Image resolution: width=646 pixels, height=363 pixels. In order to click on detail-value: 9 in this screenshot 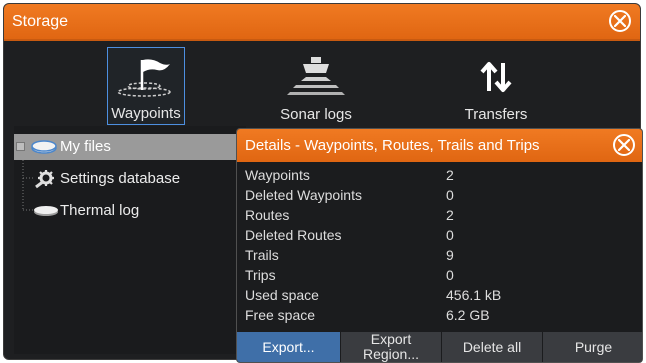, I will do `click(450, 255)`.